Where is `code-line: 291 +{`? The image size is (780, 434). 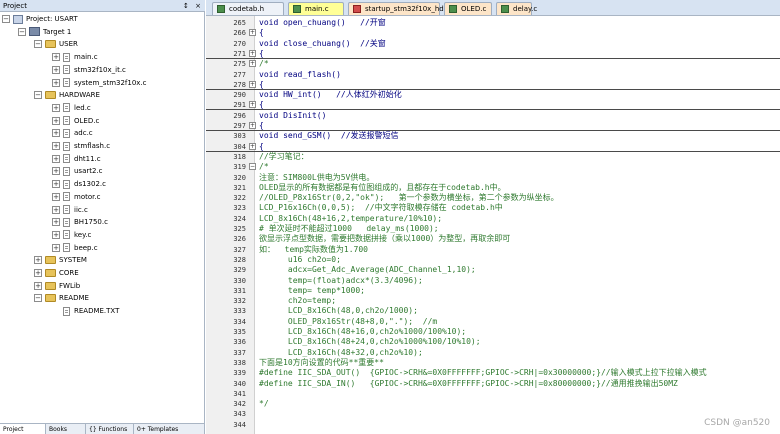
code-line: 291 +{ is located at coordinates (493, 105).